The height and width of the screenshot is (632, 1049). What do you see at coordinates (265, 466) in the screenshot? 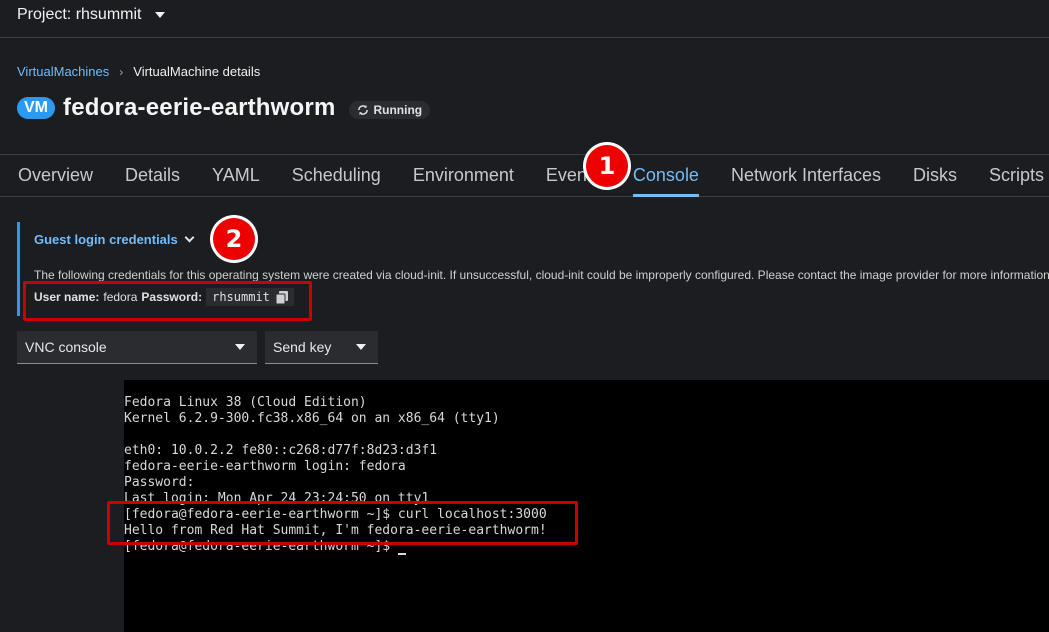
I see `terminal-line: fedora-eerie-earthworm login: fedora` at bounding box center [265, 466].